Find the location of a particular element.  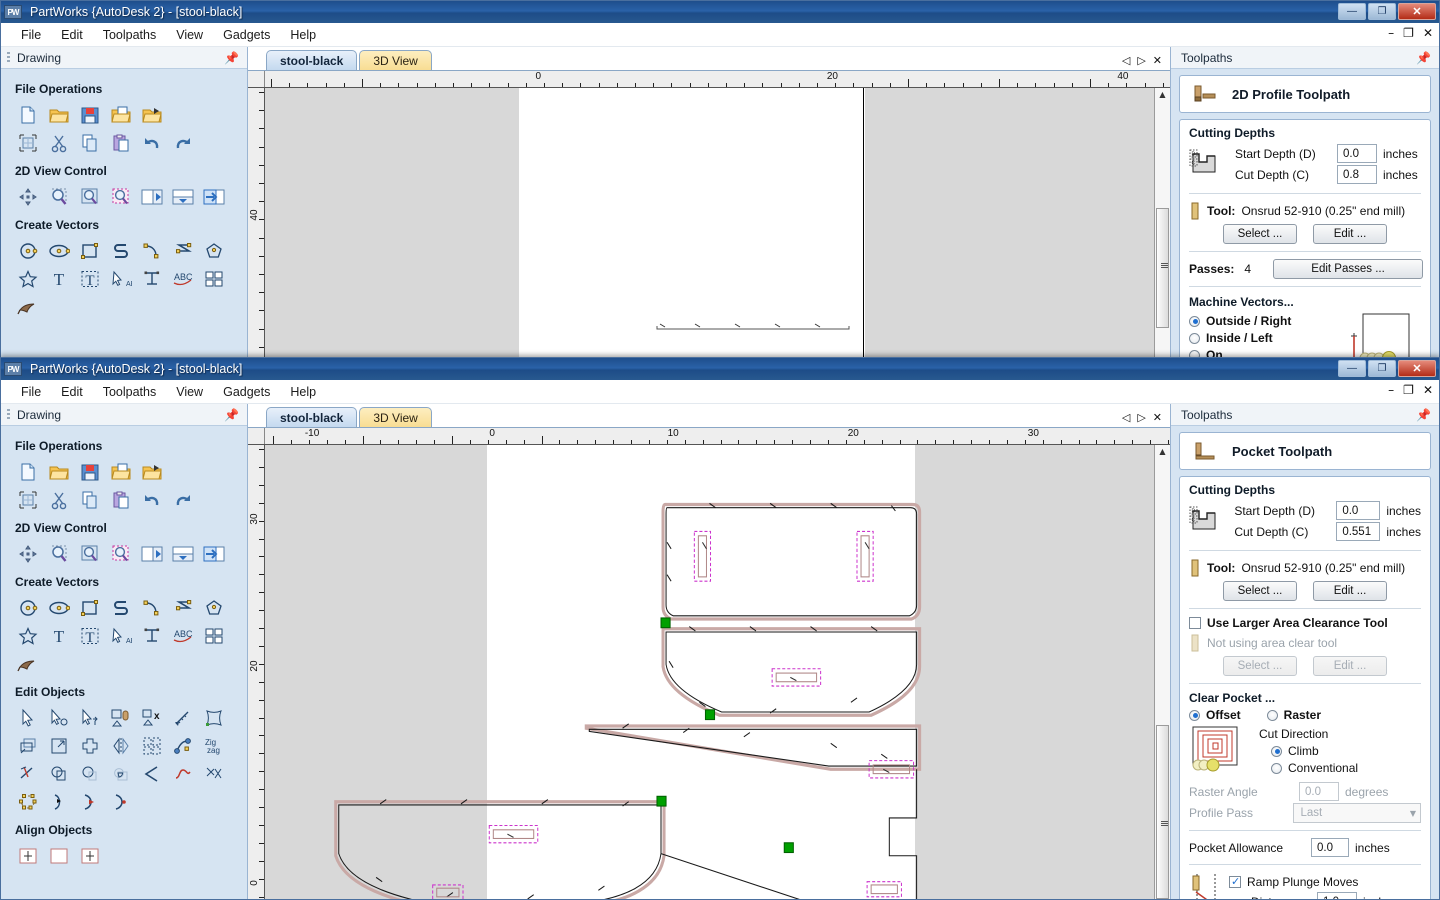

text-on-curve-icon: ABC is located at coordinates (183, 279).